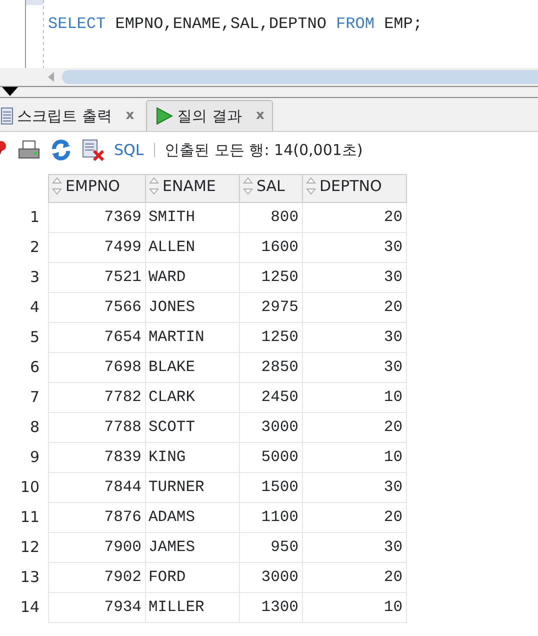 Image resolution: width=538 pixels, height=636 pixels. Describe the element at coordinates (129, 150) in the screenshot. I see `sql-button: SQL` at that location.